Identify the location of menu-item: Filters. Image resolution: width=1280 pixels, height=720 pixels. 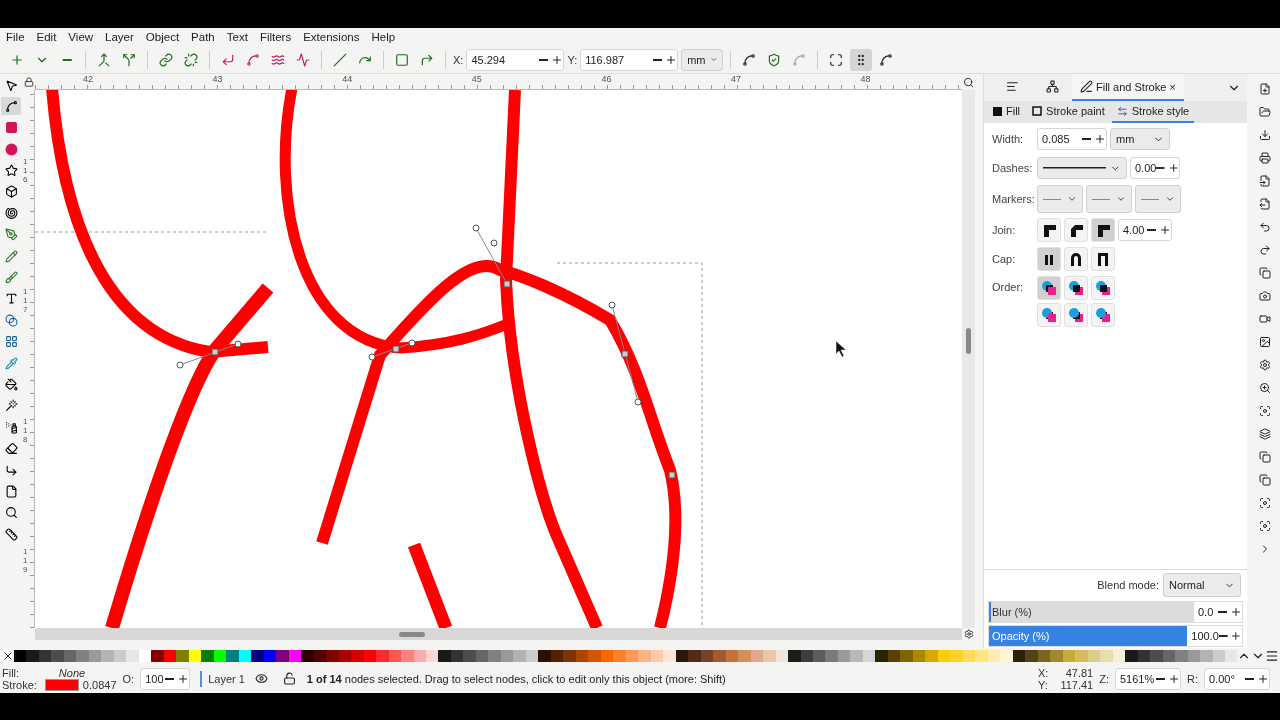
(275, 37).